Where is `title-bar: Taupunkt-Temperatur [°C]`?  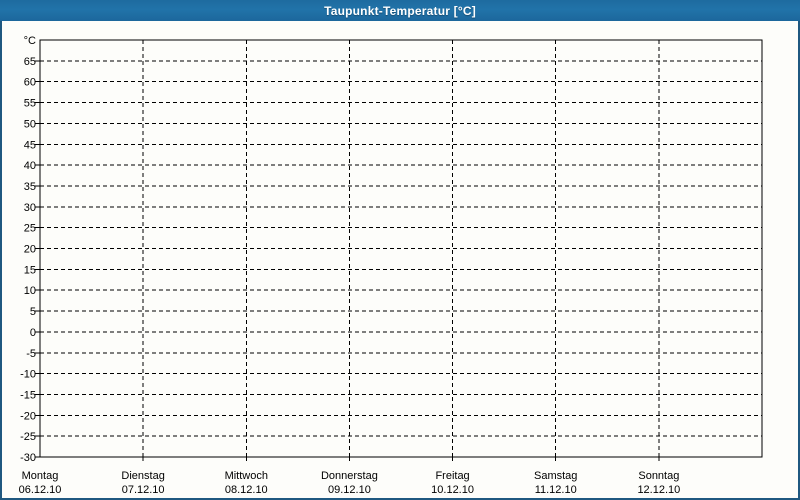
title-bar: Taupunkt-Temperatur [°C] is located at coordinates (400, 10).